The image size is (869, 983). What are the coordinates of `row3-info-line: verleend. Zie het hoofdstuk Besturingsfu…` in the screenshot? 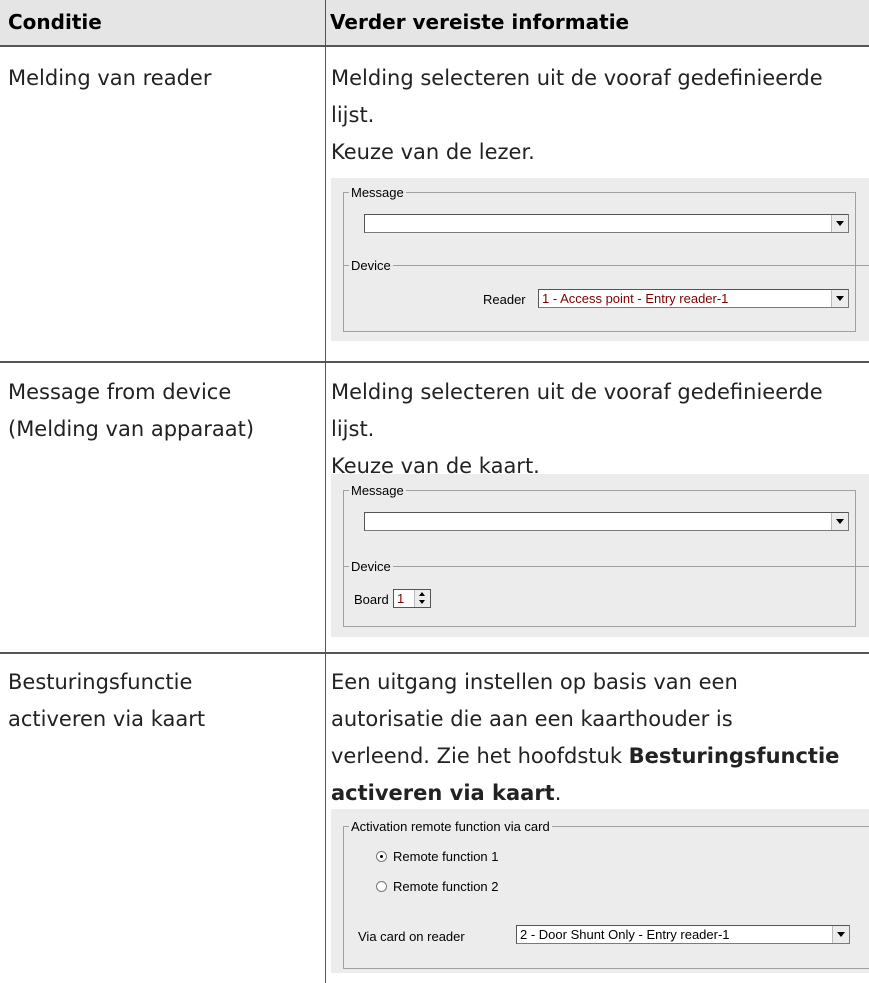 It's located at (599, 756).